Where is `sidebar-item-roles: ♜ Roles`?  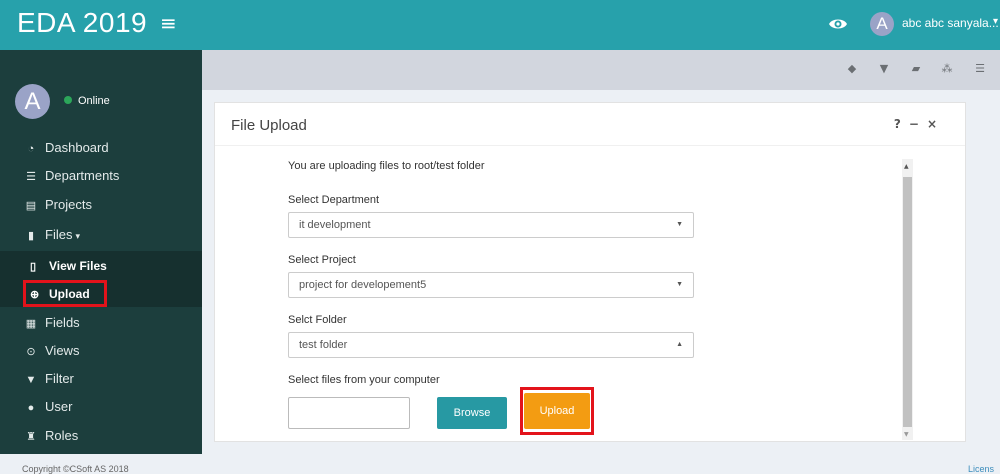 sidebar-item-roles: ♜ Roles is located at coordinates (51, 435).